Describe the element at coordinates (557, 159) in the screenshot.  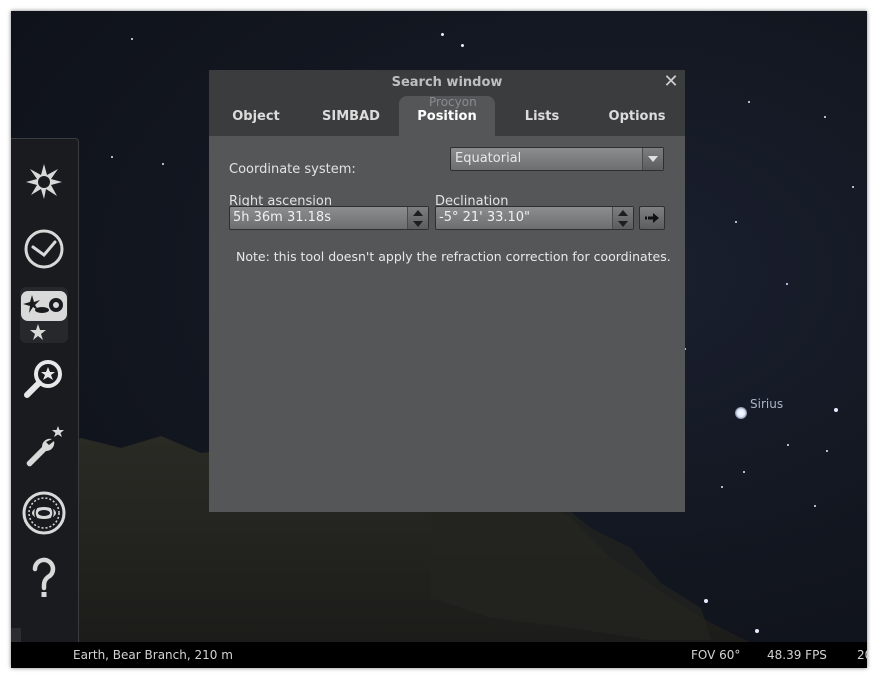
I see `coordinate-system-select: Equatorial` at that location.